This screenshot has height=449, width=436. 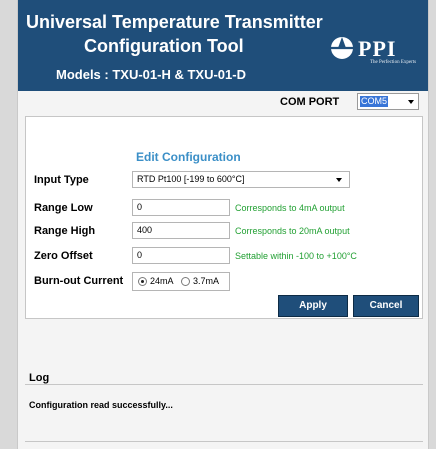 What do you see at coordinates (342, 48) in the screenshot?
I see `ppi-logo-icon` at bounding box center [342, 48].